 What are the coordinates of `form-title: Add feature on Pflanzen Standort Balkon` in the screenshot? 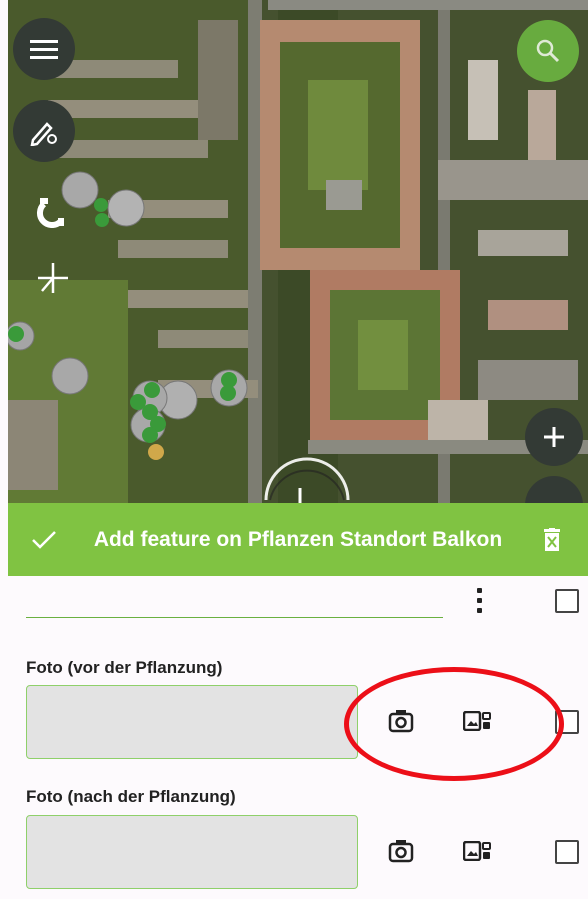 It's located at (298, 539).